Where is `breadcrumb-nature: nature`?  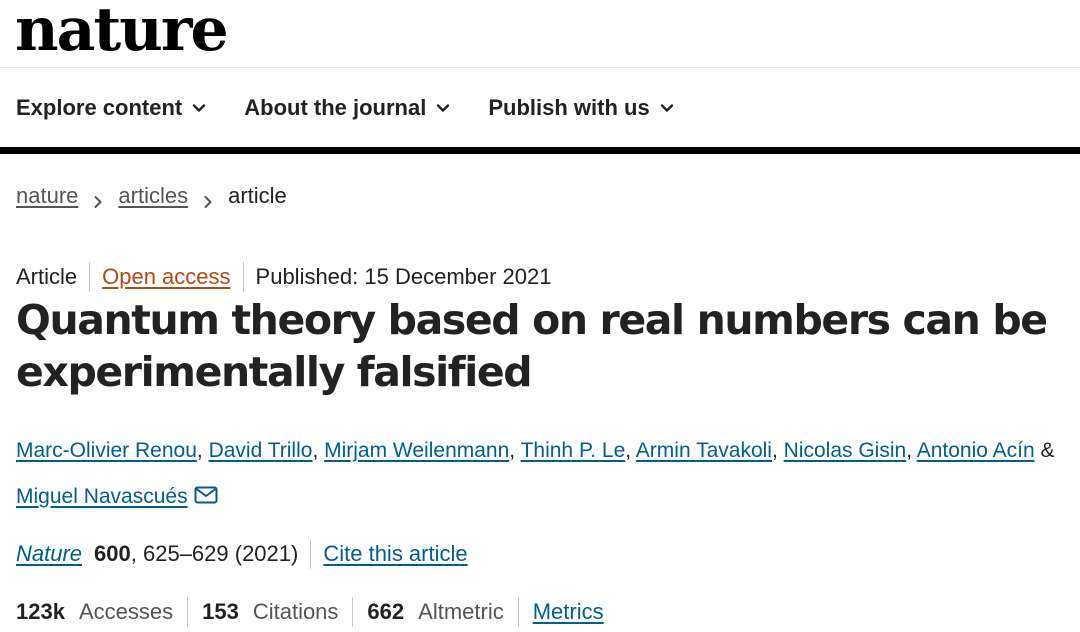 breadcrumb-nature: nature is located at coordinates (47, 196).